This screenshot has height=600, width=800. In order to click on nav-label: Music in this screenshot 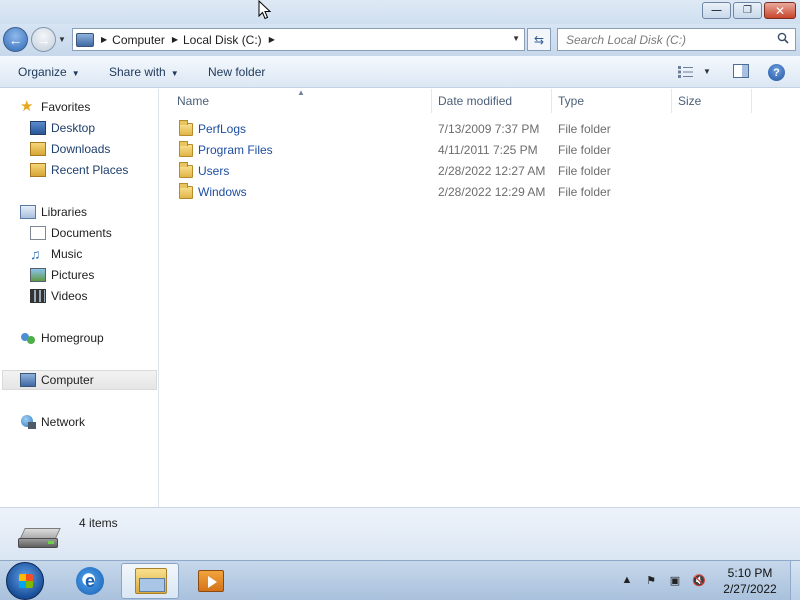, I will do `click(67, 254)`.